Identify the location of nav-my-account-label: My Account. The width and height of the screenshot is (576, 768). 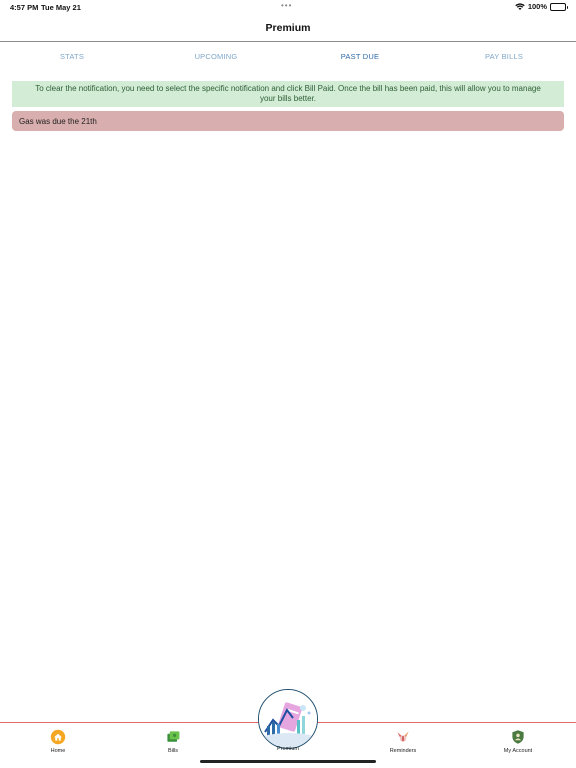
(518, 751).